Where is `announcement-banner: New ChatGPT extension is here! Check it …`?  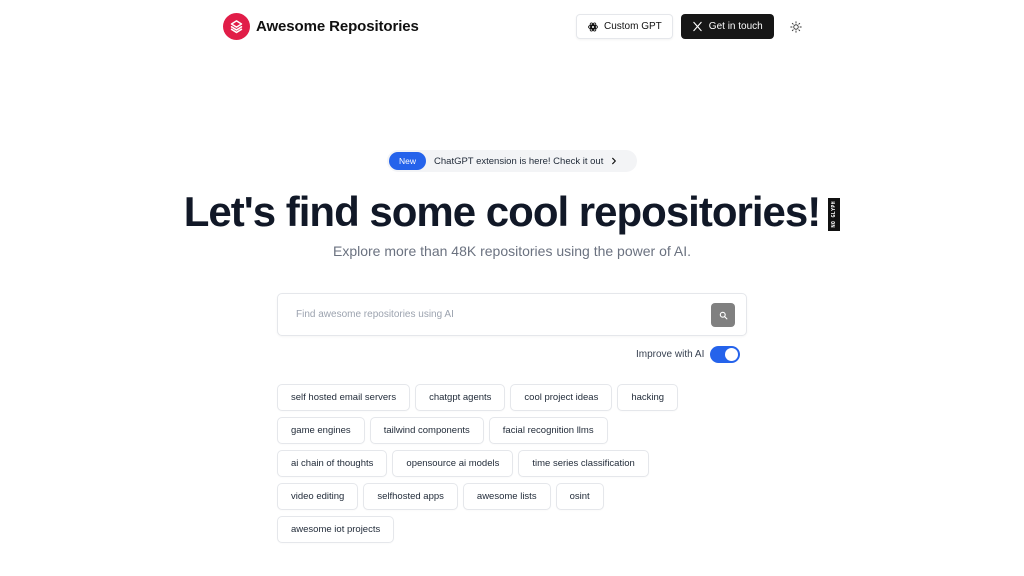 announcement-banner: New ChatGPT extension is here! Check it … is located at coordinates (512, 161).